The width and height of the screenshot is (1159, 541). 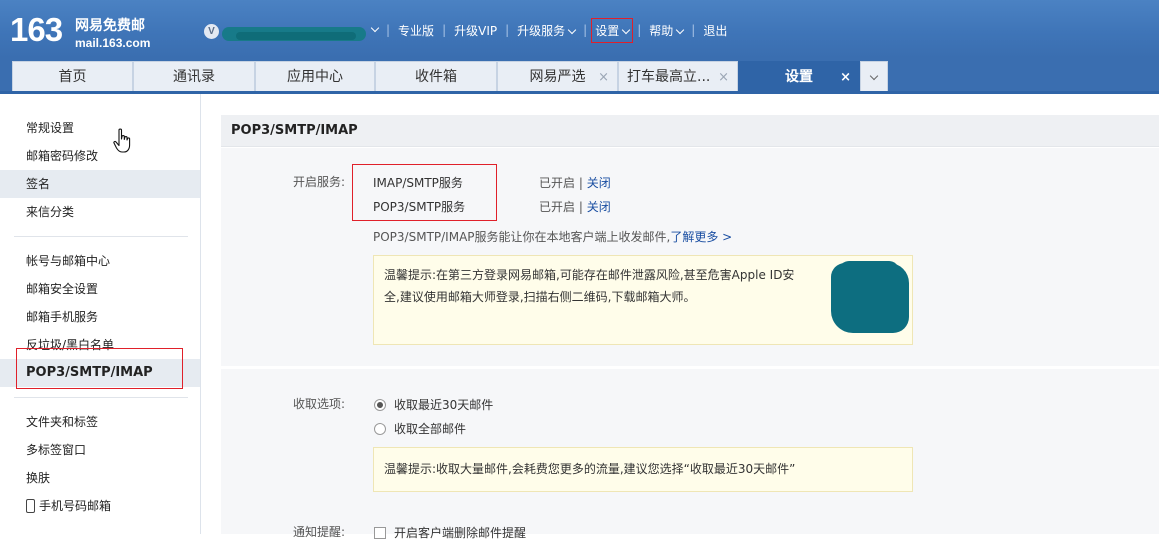 I want to click on nav-settings: 设置, so click(x=612, y=30).